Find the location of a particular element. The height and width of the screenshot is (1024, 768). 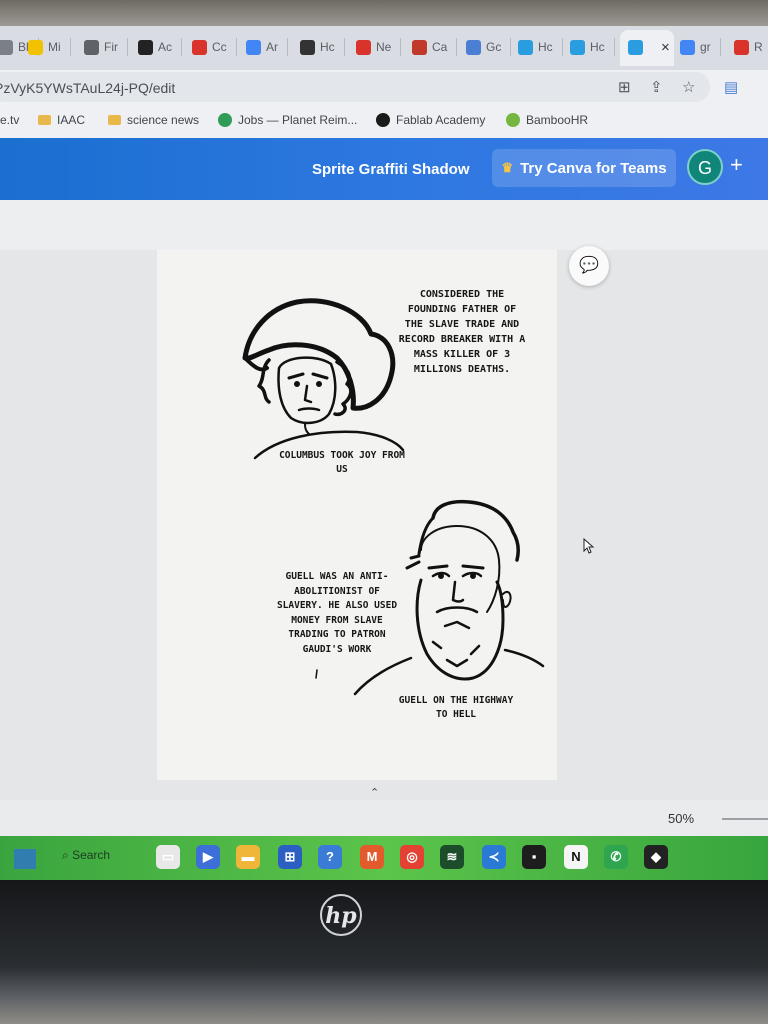

browser-tab: R is located at coordinates (748, 47).